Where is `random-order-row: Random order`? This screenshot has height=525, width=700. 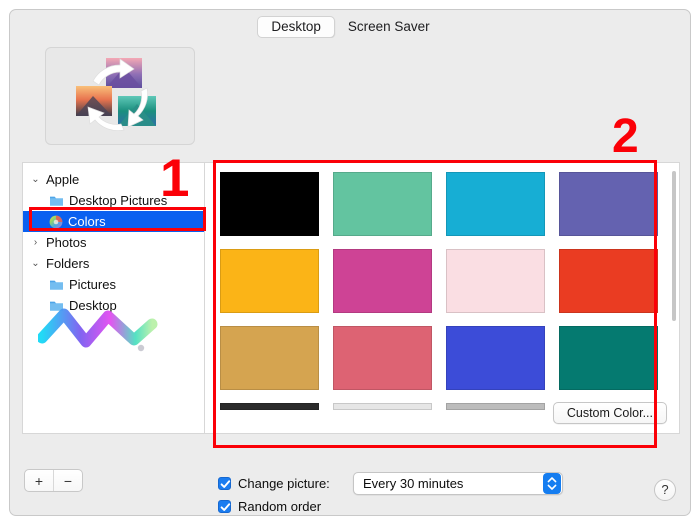
random-order-row: Random order is located at coordinates (269, 506).